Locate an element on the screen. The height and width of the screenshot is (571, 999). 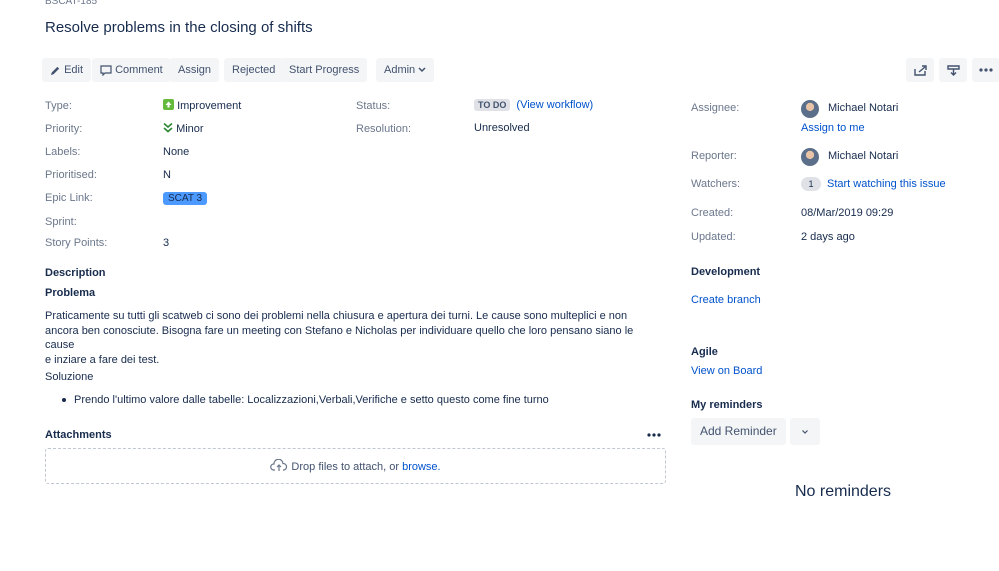
status-label: Status: is located at coordinates (373, 106).